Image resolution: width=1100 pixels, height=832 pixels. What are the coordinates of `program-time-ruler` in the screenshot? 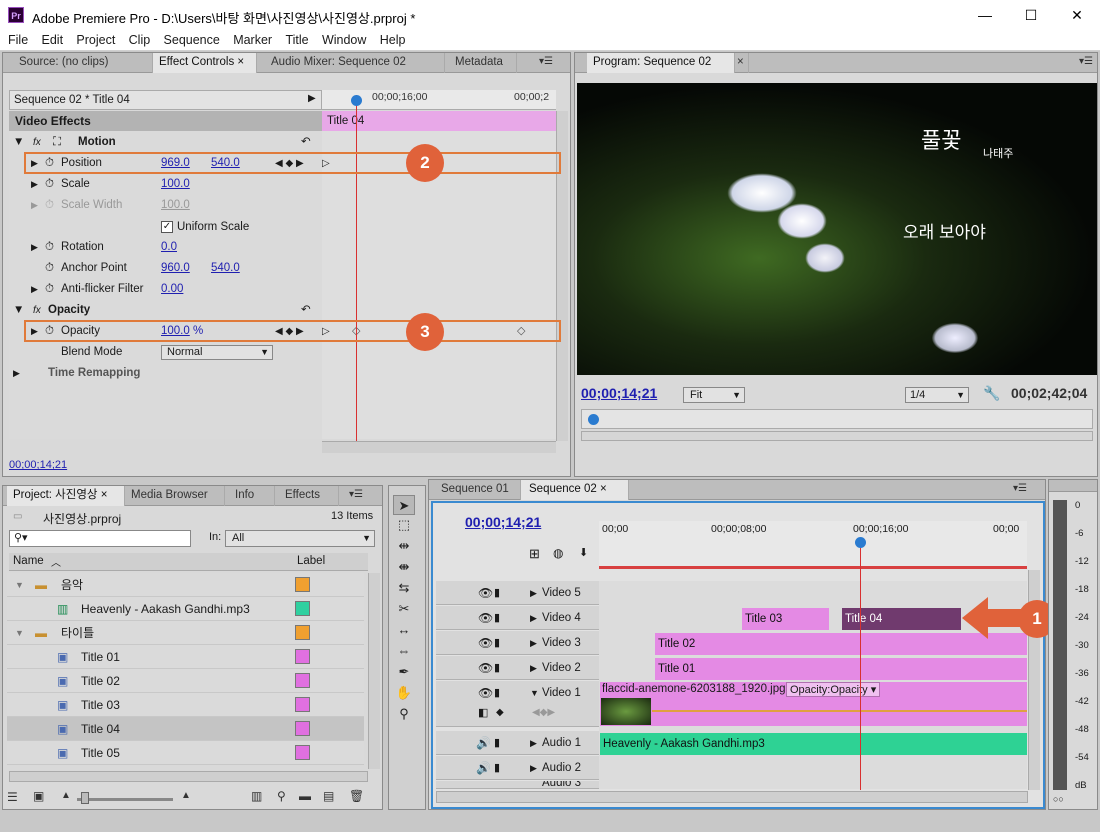 It's located at (837, 419).